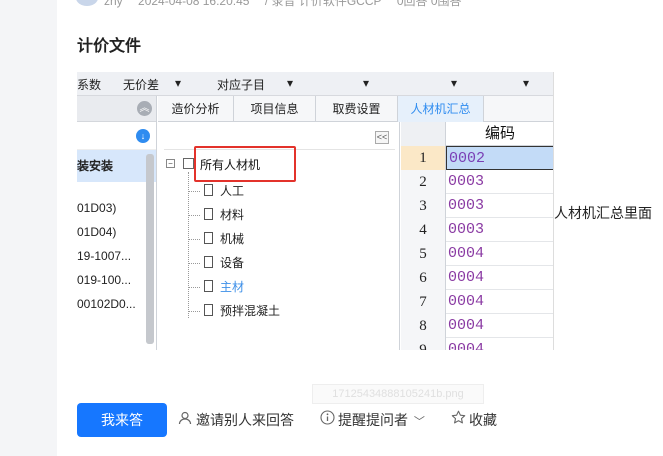 This screenshot has width=663, height=456. I want to click on download-icon: ↓, so click(143, 136).